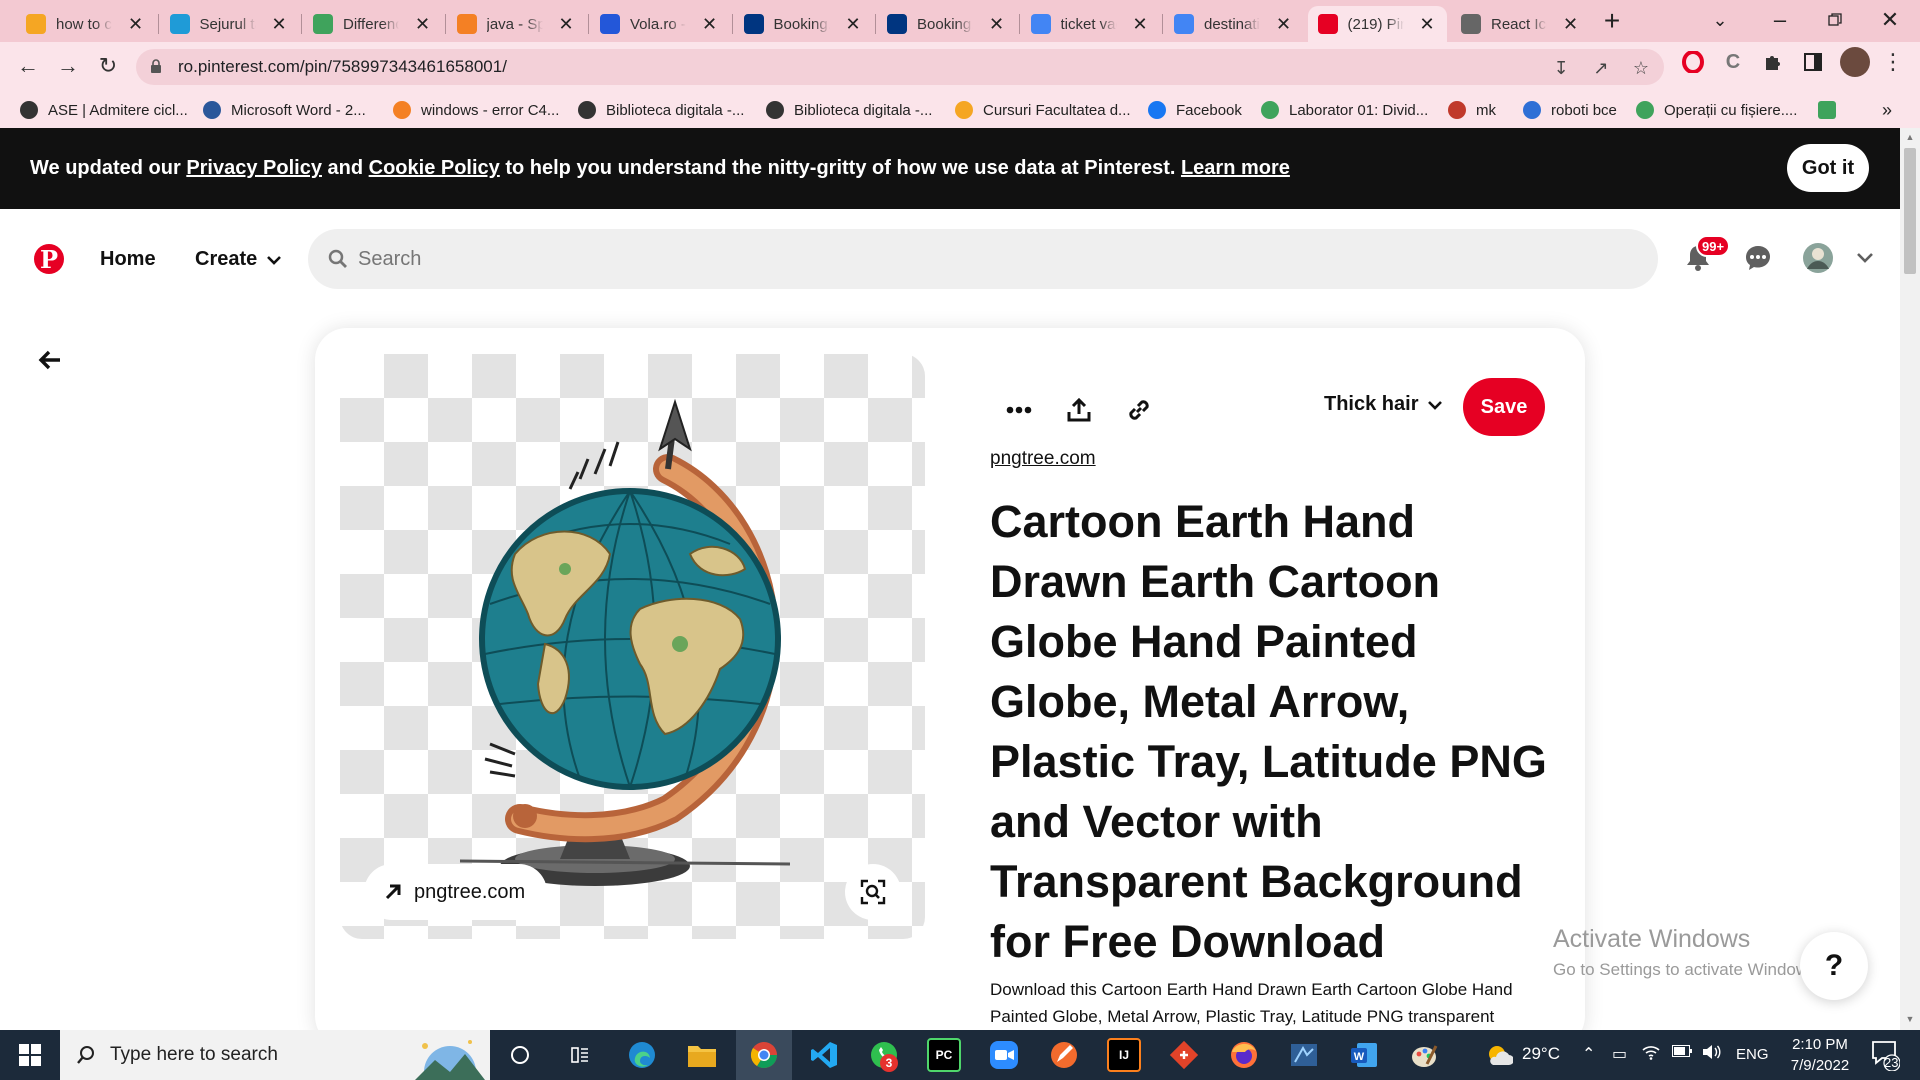  Describe the element at coordinates (275, 1055) in the screenshot. I see `taskbar-search-box: Type here to search` at that location.